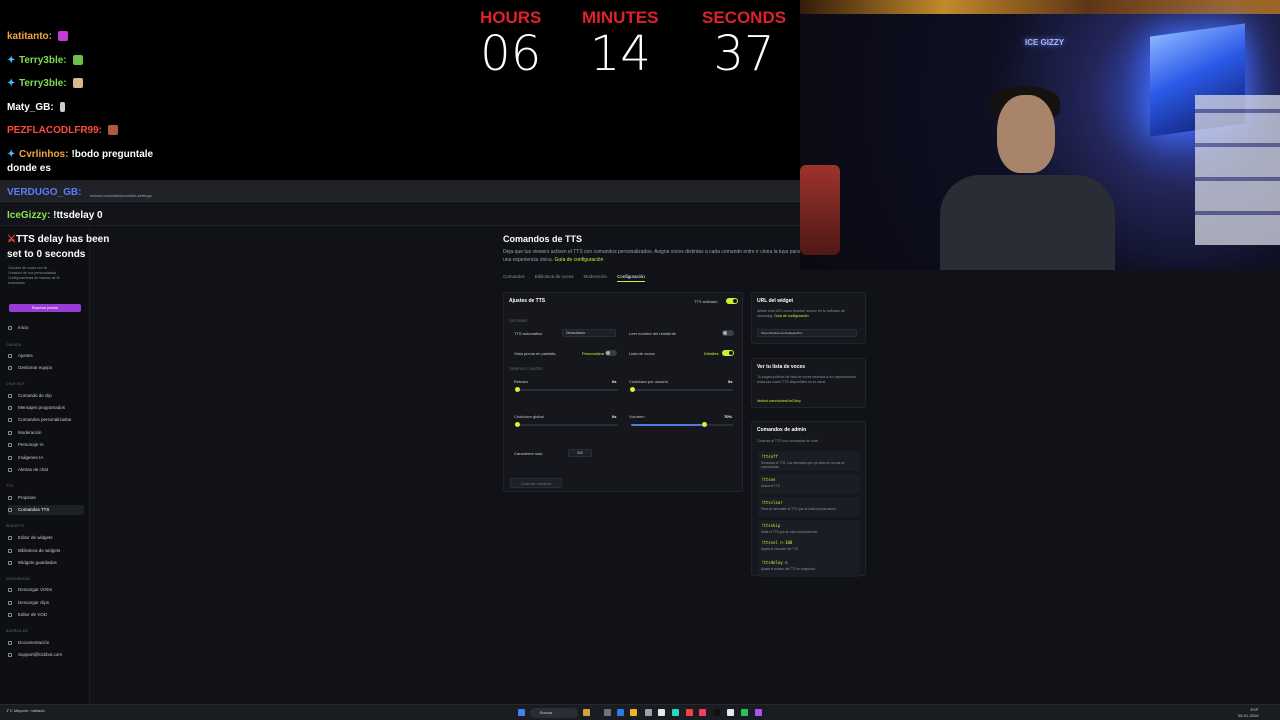 The height and width of the screenshot is (720, 1280). I want to click on chat-username: IceGizzy:, so click(29, 215).